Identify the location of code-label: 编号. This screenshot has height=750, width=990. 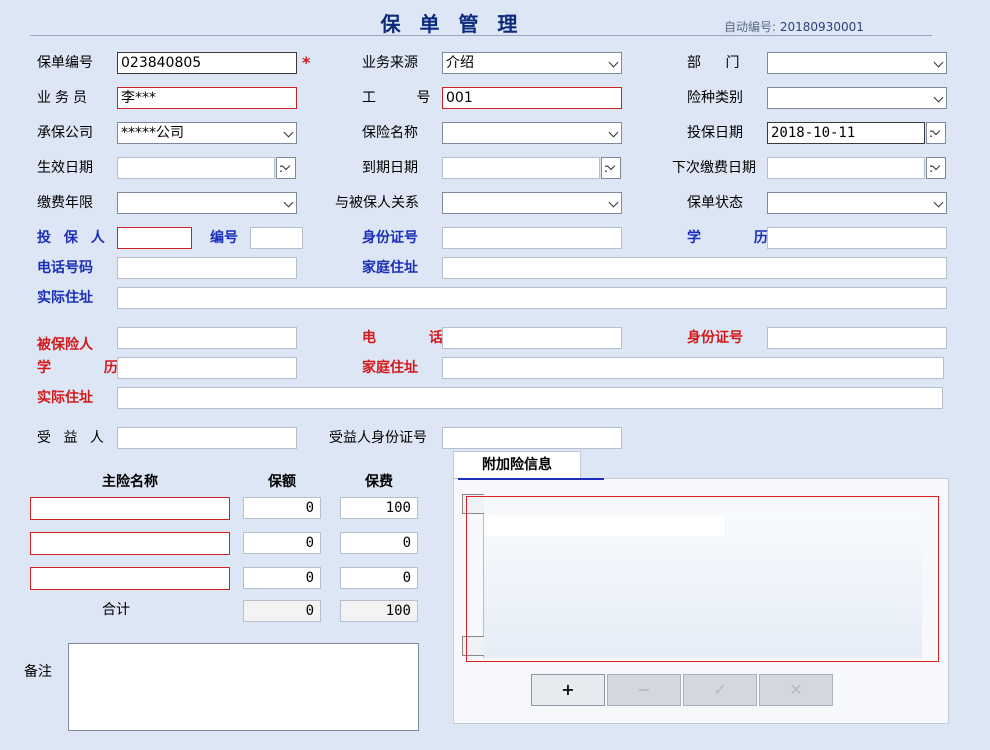
(224, 238).